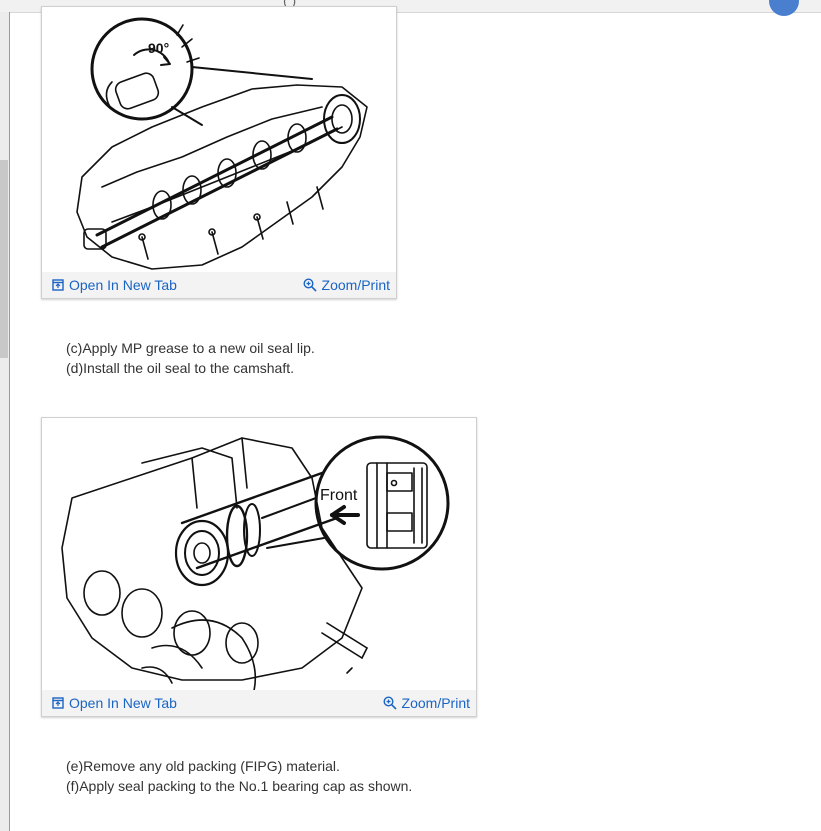  Describe the element at coordinates (255, 562) in the screenshot. I see `oil-seal-illustration: Front` at that location.